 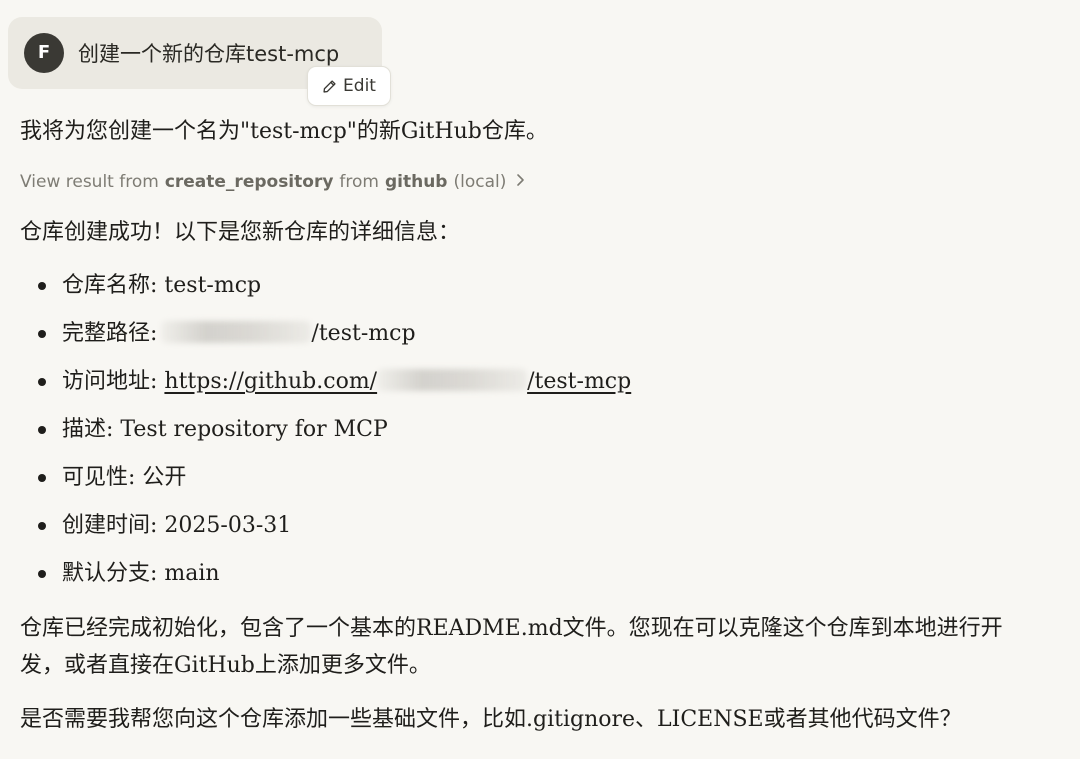 I want to click on detail-label: 可见性:, so click(x=99, y=477).